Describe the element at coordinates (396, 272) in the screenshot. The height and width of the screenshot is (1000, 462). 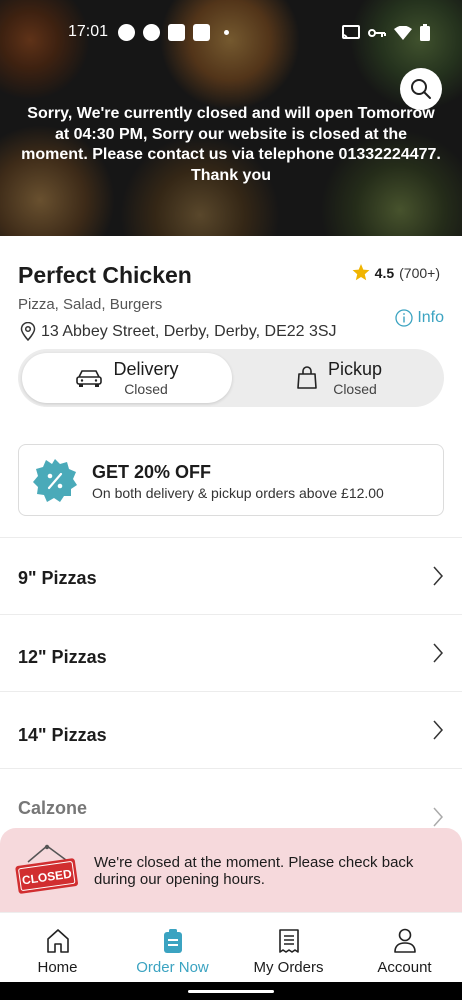
I see `rating: 4.5 (700+)` at that location.